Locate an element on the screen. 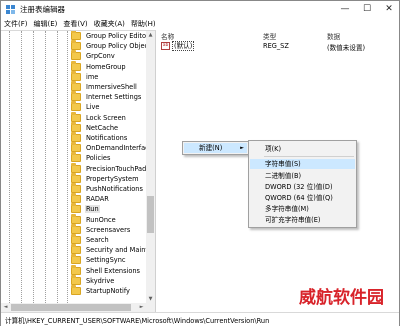 The height and width of the screenshot is (326, 400). maximize-button: ☐ is located at coordinates (367, 9).